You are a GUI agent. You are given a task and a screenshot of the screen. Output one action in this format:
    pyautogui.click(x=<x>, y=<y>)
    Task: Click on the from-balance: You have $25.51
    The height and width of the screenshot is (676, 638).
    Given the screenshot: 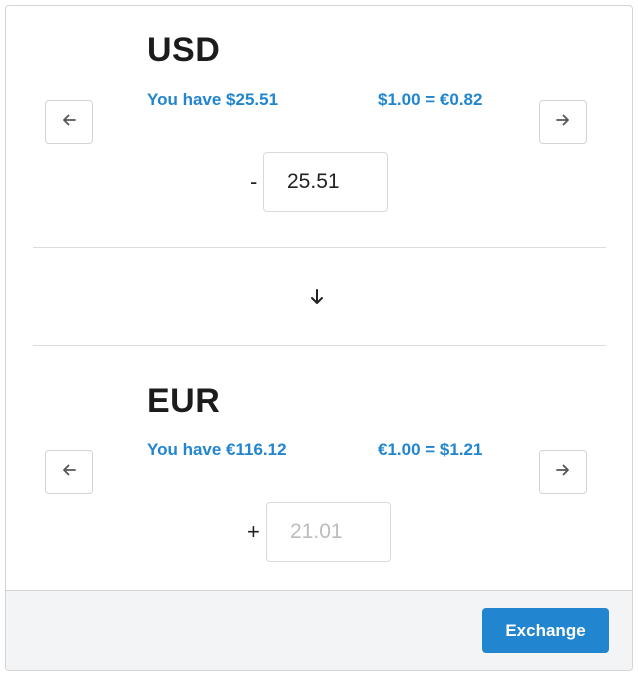 What is the action you would take?
    pyautogui.click(x=213, y=99)
    